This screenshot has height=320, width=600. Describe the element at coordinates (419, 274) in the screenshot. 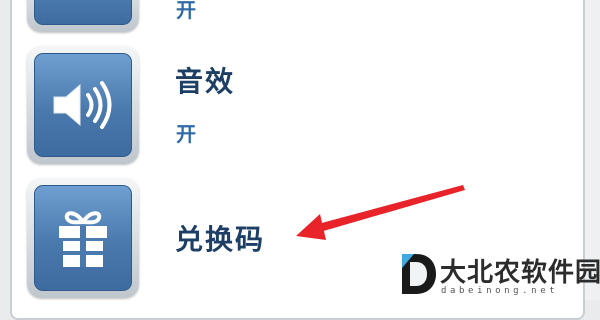

I see `watermark-logo` at that location.